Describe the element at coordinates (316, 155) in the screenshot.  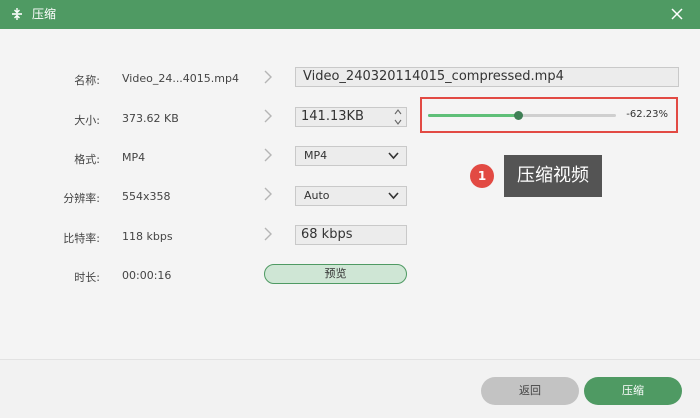
I see `format-selected: MP4` at that location.